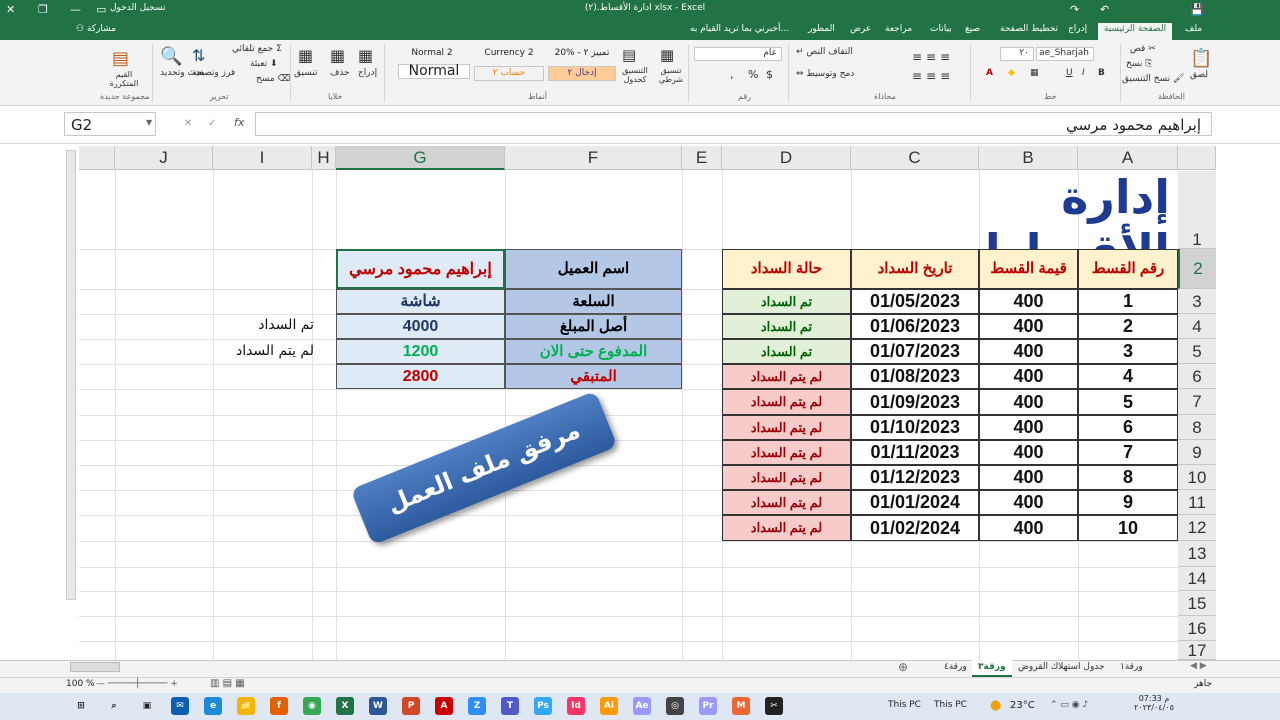  I want to click on row-header-2: 2, so click(1197, 269).